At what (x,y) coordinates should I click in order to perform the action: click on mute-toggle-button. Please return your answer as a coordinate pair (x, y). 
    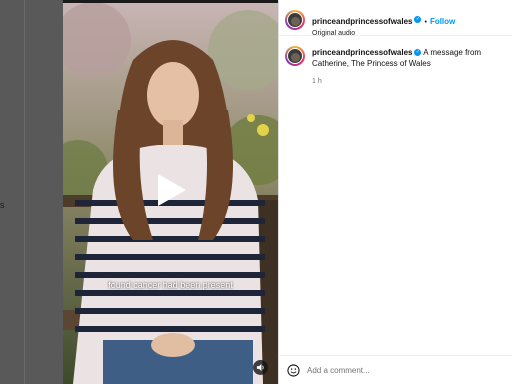
    Looking at the image, I should click on (260, 367).